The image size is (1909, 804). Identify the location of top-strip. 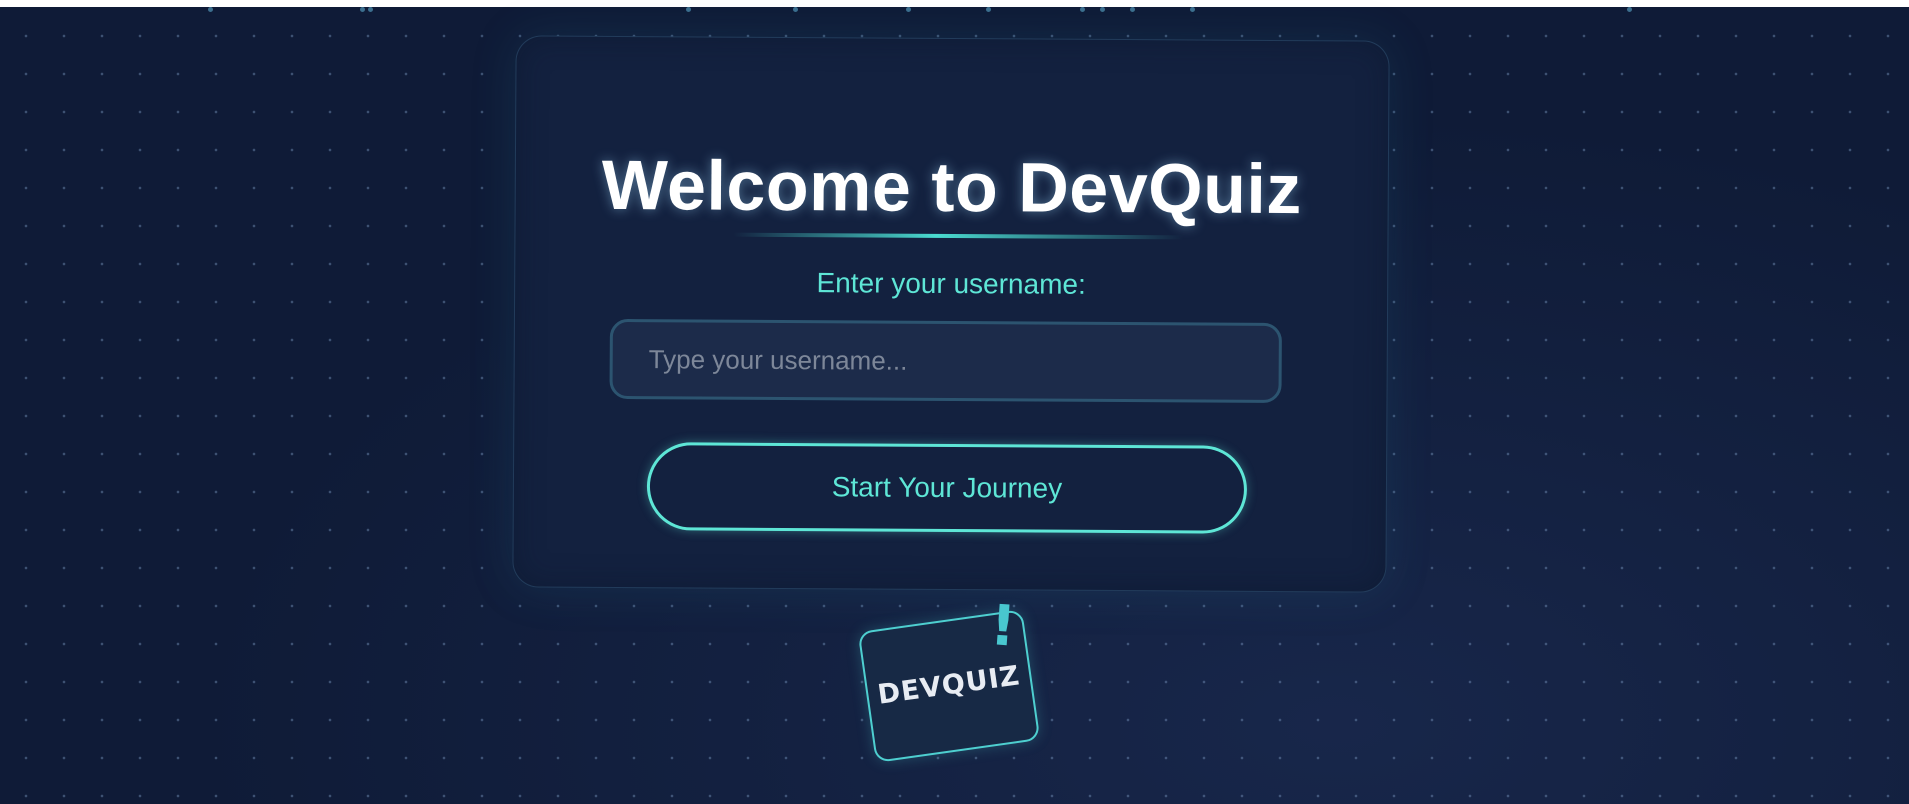
(954, 3).